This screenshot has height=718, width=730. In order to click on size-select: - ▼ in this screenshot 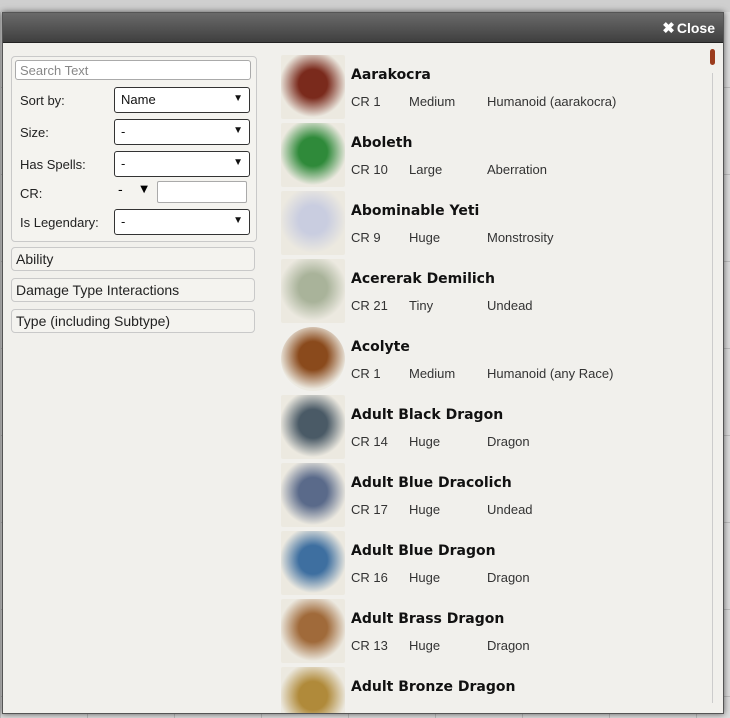, I will do `click(182, 132)`.